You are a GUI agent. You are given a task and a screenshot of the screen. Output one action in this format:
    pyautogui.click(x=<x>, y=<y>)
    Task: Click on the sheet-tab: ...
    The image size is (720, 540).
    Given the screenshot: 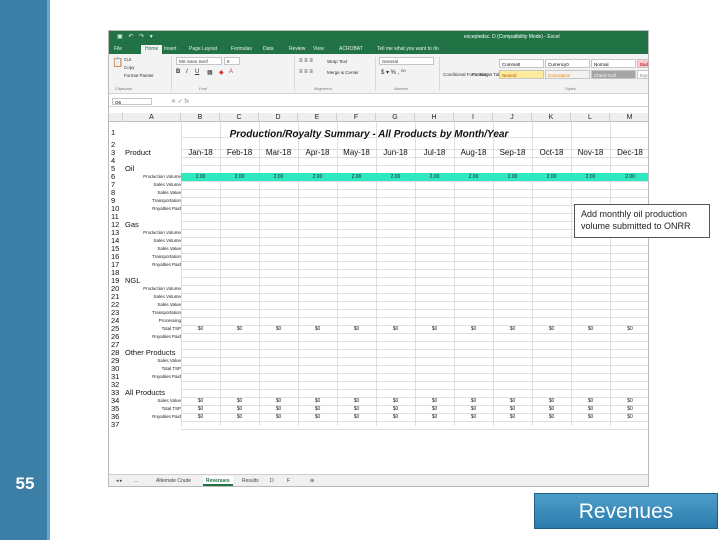 What is the action you would take?
    pyautogui.click(x=136, y=481)
    